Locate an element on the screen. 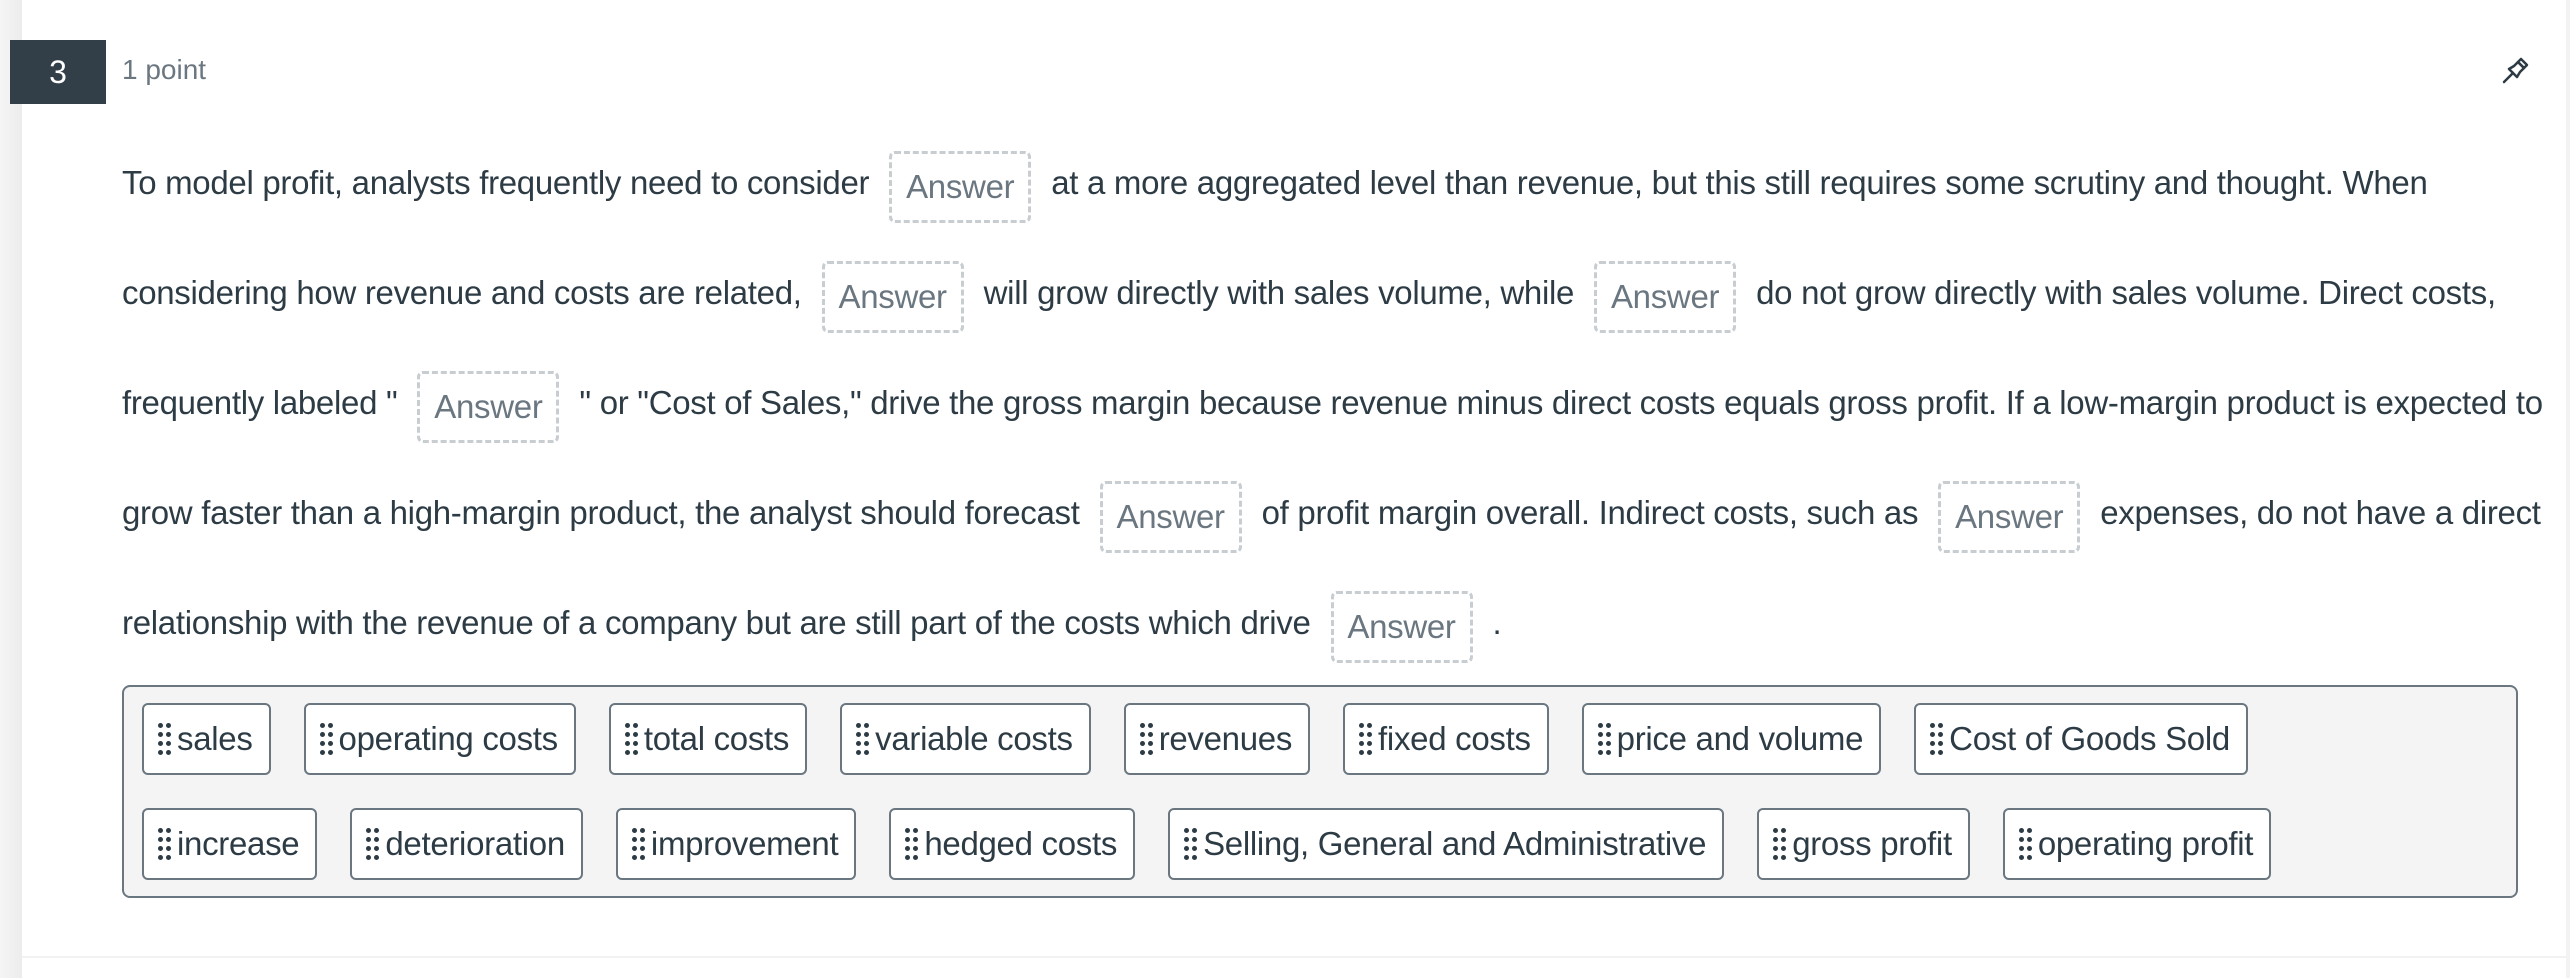 The height and width of the screenshot is (978, 2570). answer-token-label: variable costs is located at coordinates (974, 738).